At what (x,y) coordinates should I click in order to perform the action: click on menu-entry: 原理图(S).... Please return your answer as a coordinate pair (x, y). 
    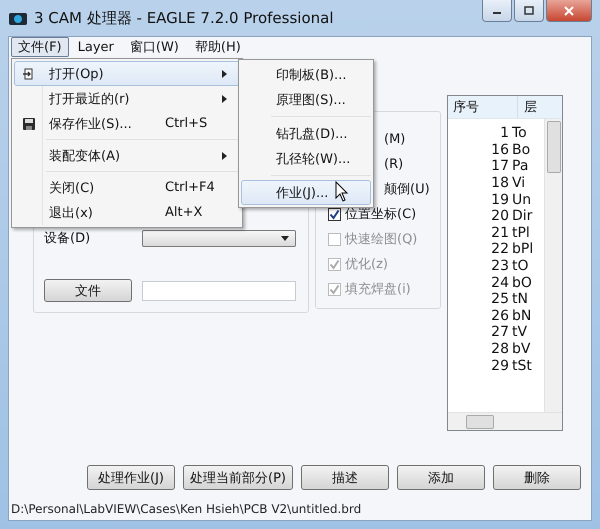
    Looking at the image, I should click on (306, 99).